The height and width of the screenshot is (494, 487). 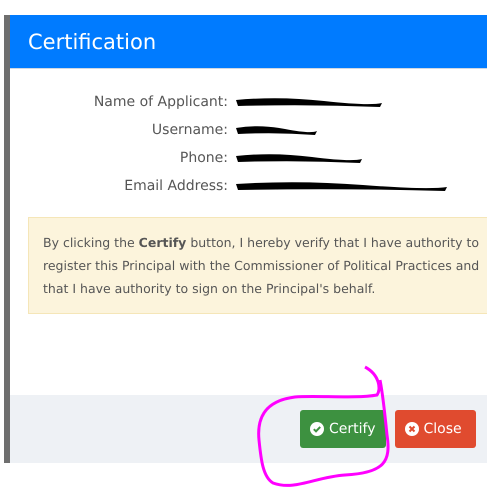 What do you see at coordinates (343, 429) in the screenshot?
I see `certify-button: Certify` at bounding box center [343, 429].